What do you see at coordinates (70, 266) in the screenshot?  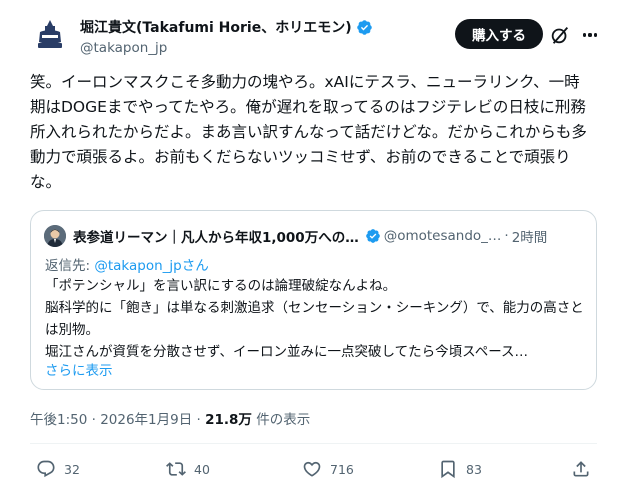 I see `reply-prefix: 返信先:` at bounding box center [70, 266].